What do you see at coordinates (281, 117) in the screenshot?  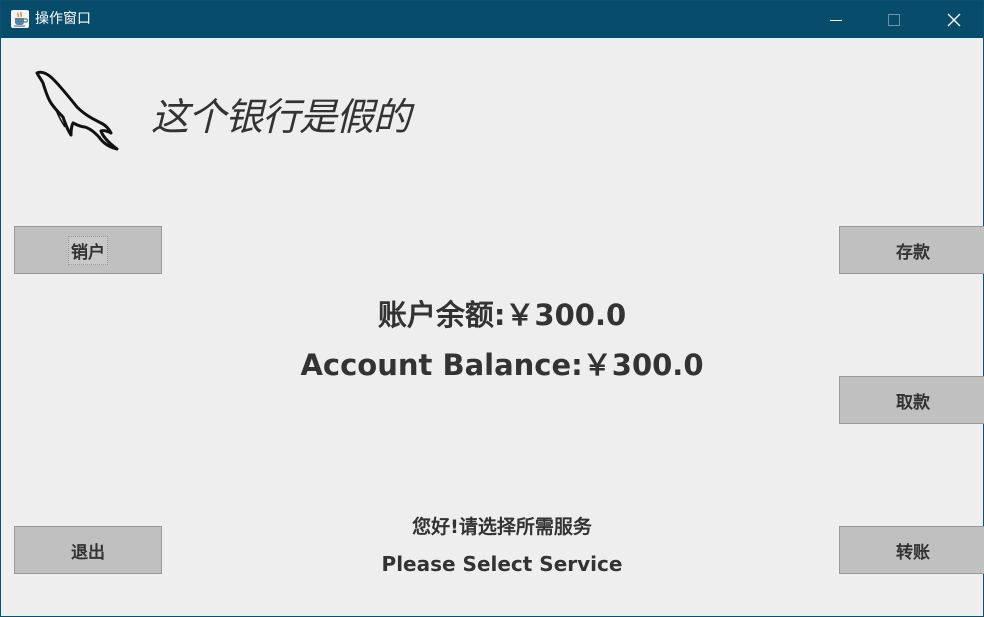 I see `bank-slogan: 这个银行是假的` at bounding box center [281, 117].